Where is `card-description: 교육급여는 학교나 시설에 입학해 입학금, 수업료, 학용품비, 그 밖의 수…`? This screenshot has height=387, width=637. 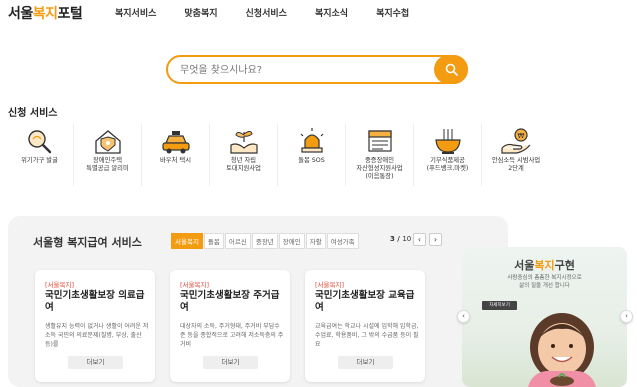 card-description: 교육급여는 학교나 시설에 입학해 입학금, 수업료, 학용품비, 그 밖의 수… is located at coordinates (367, 335).